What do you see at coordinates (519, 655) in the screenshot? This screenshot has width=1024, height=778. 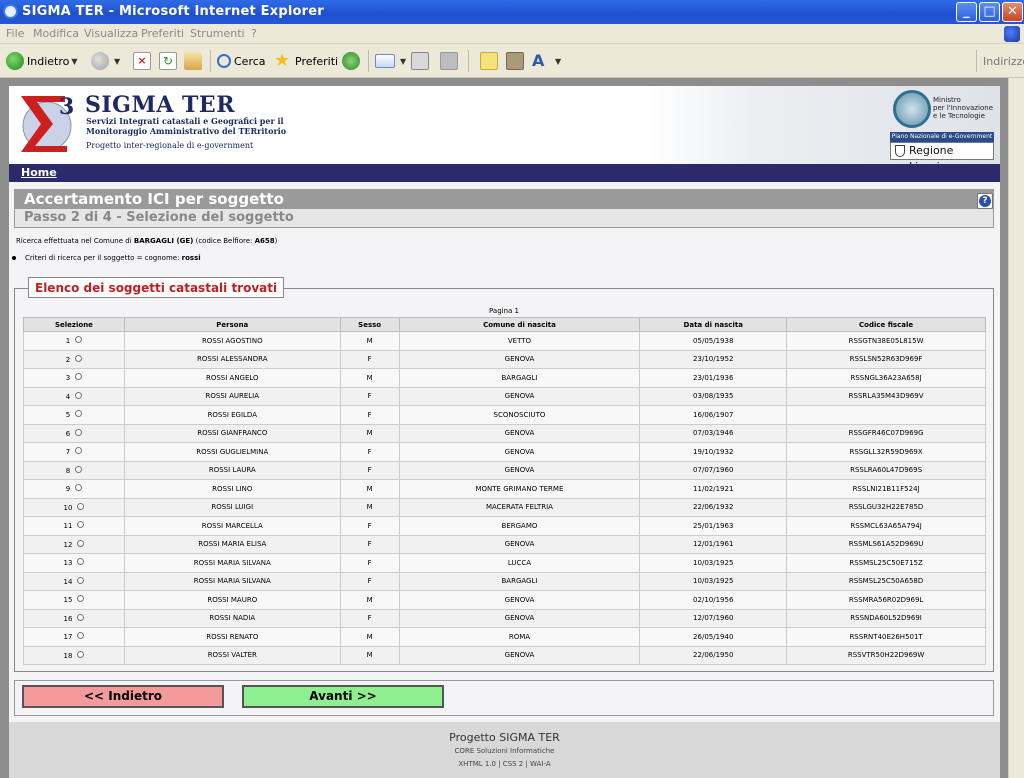 I see `comune-cell: GENOVA` at bounding box center [519, 655].